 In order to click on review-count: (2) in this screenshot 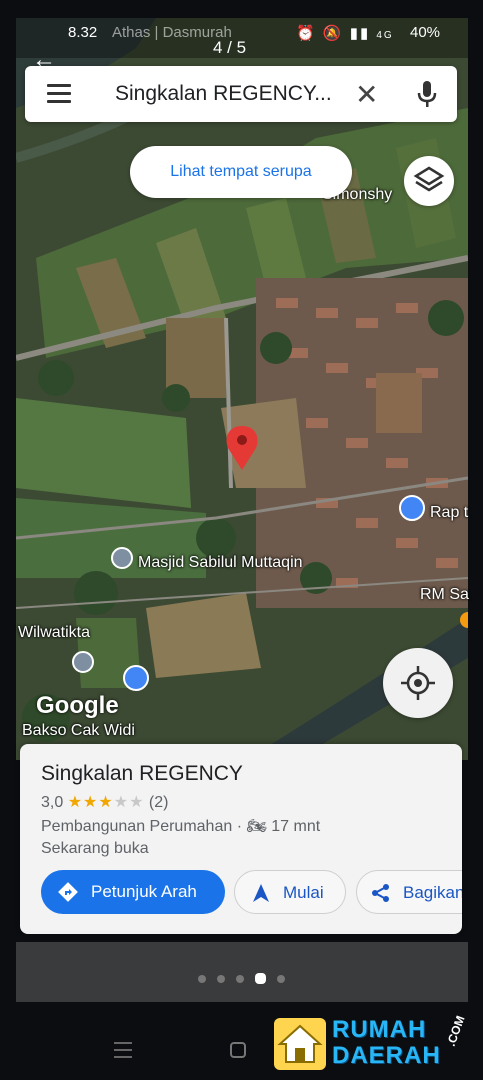, I will do `click(158, 802)`.